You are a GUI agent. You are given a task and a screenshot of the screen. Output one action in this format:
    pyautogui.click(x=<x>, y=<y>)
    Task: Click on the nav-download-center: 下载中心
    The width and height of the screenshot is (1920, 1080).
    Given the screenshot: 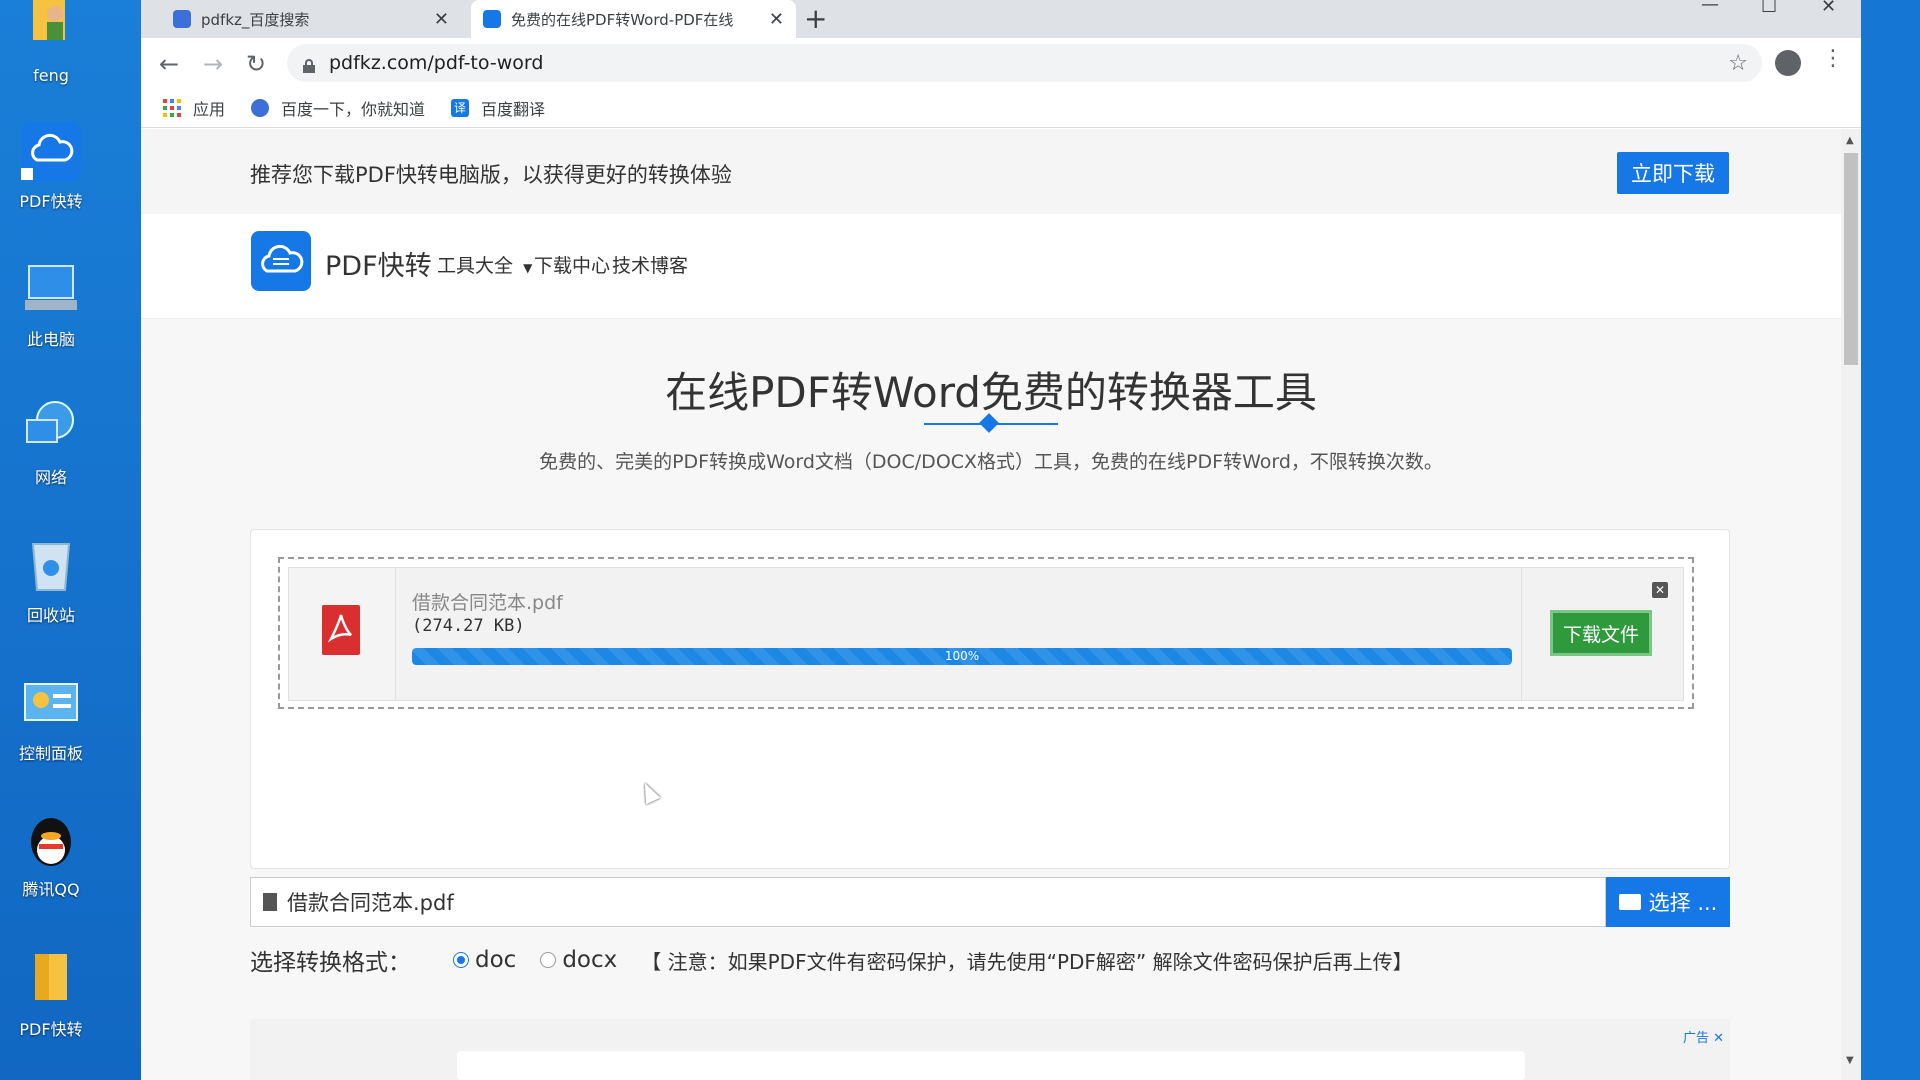 What is the action you would take?
    pyautogui.click(x=572, y=264)
    